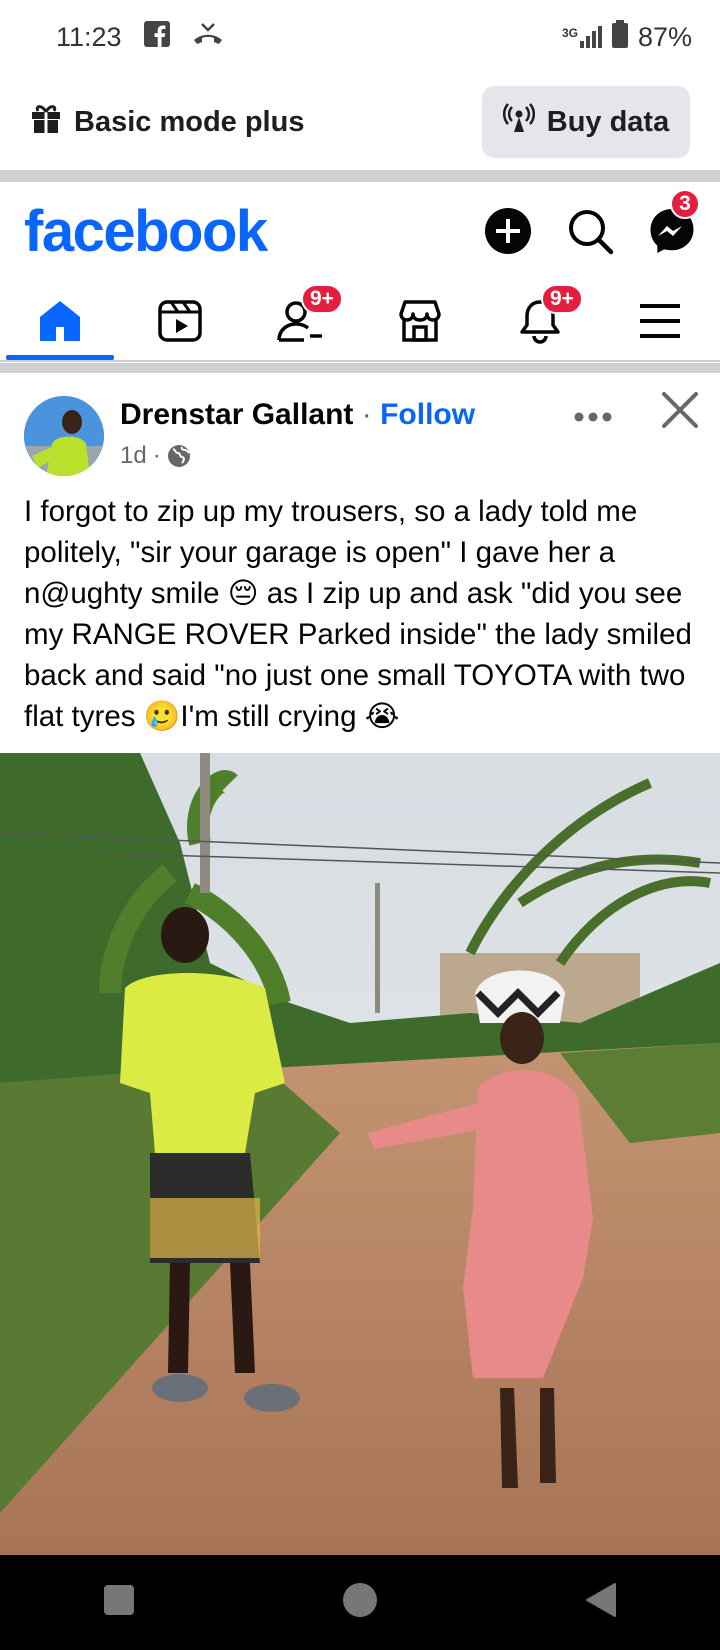 The width and height of the screenshot is (720, 1650). What do you see at coordinates (664, 36) in the screenshot?
I see `battery-percent: 87%` at bounding box center [664, 36].